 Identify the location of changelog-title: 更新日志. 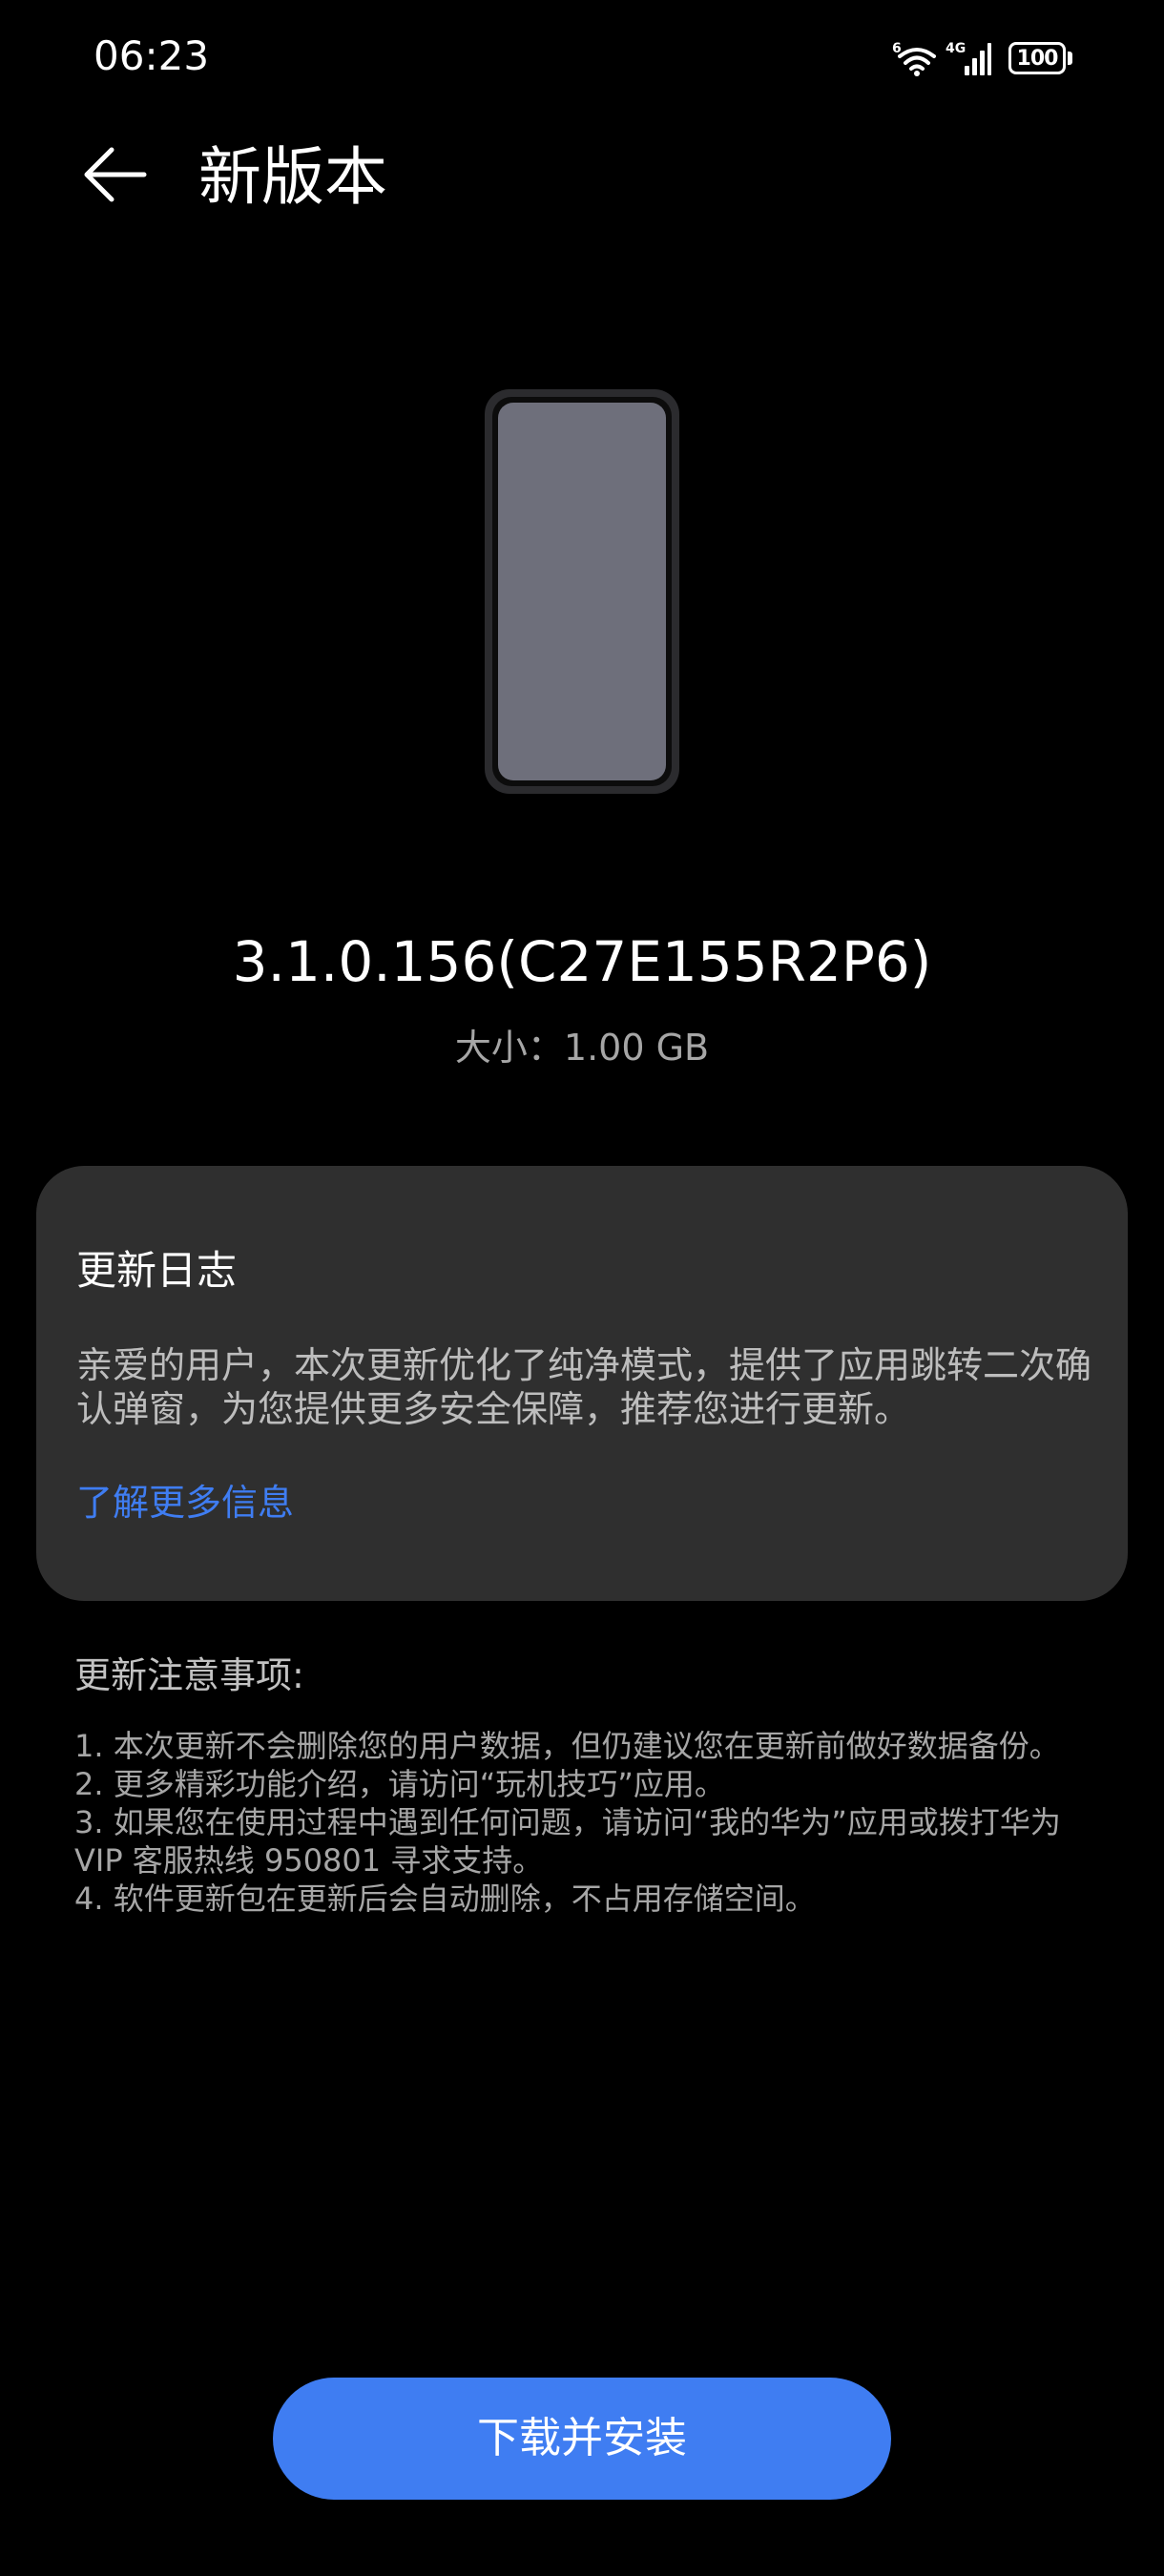
(157, 1270).